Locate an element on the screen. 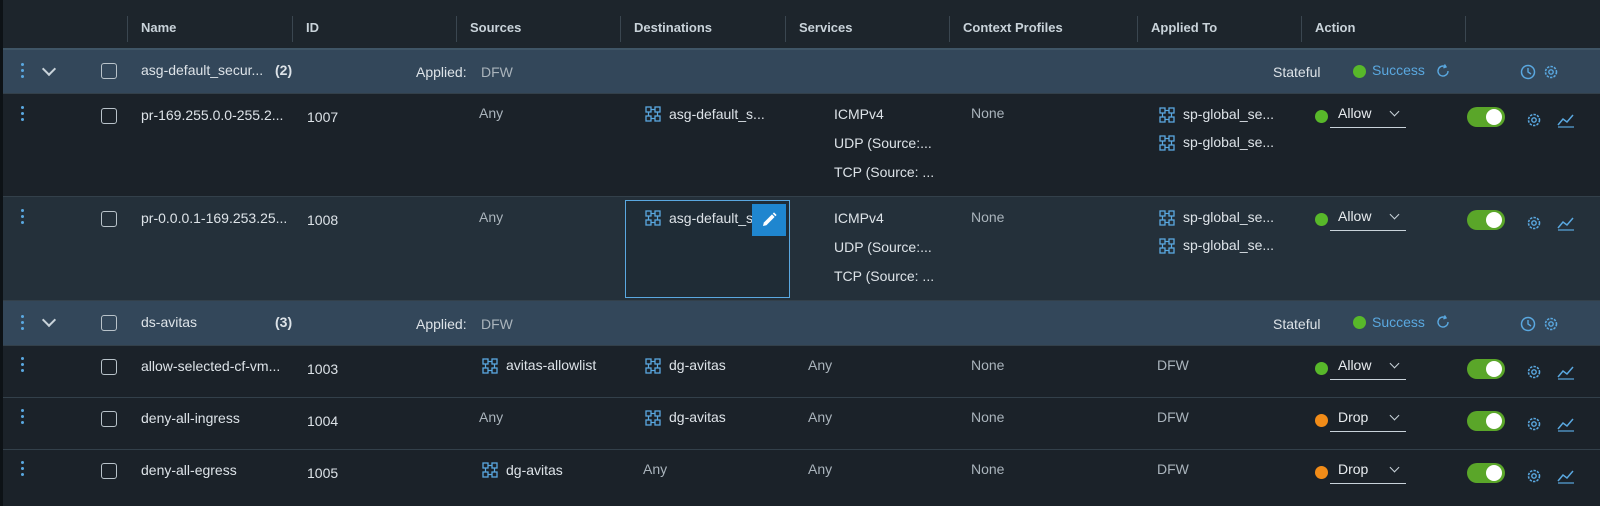 Image resolution: width=1600 pixels, height=506 pixels. column-header-action: Action is located at coordinates (1335, 28).